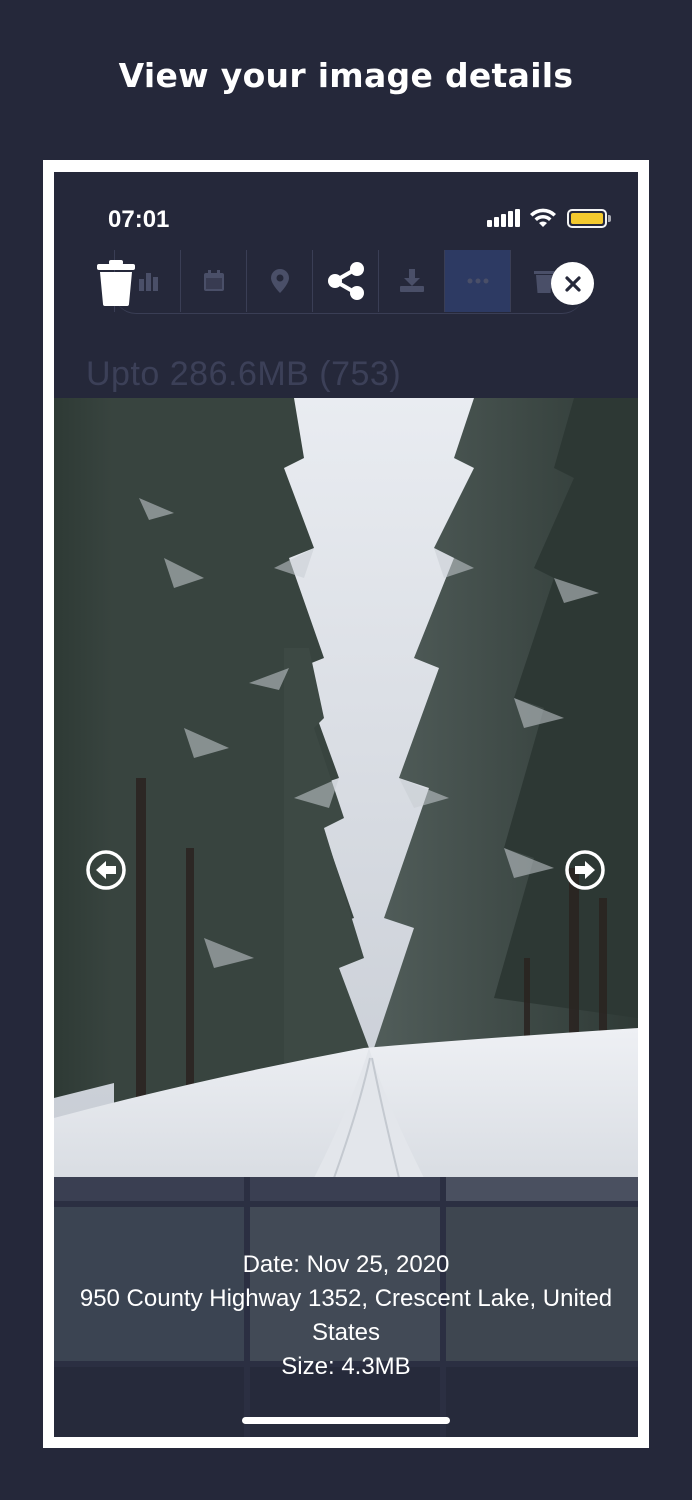 The height and width of the screenshot is (1500, 692). I want to click on calendar-button, so click(213, 281).